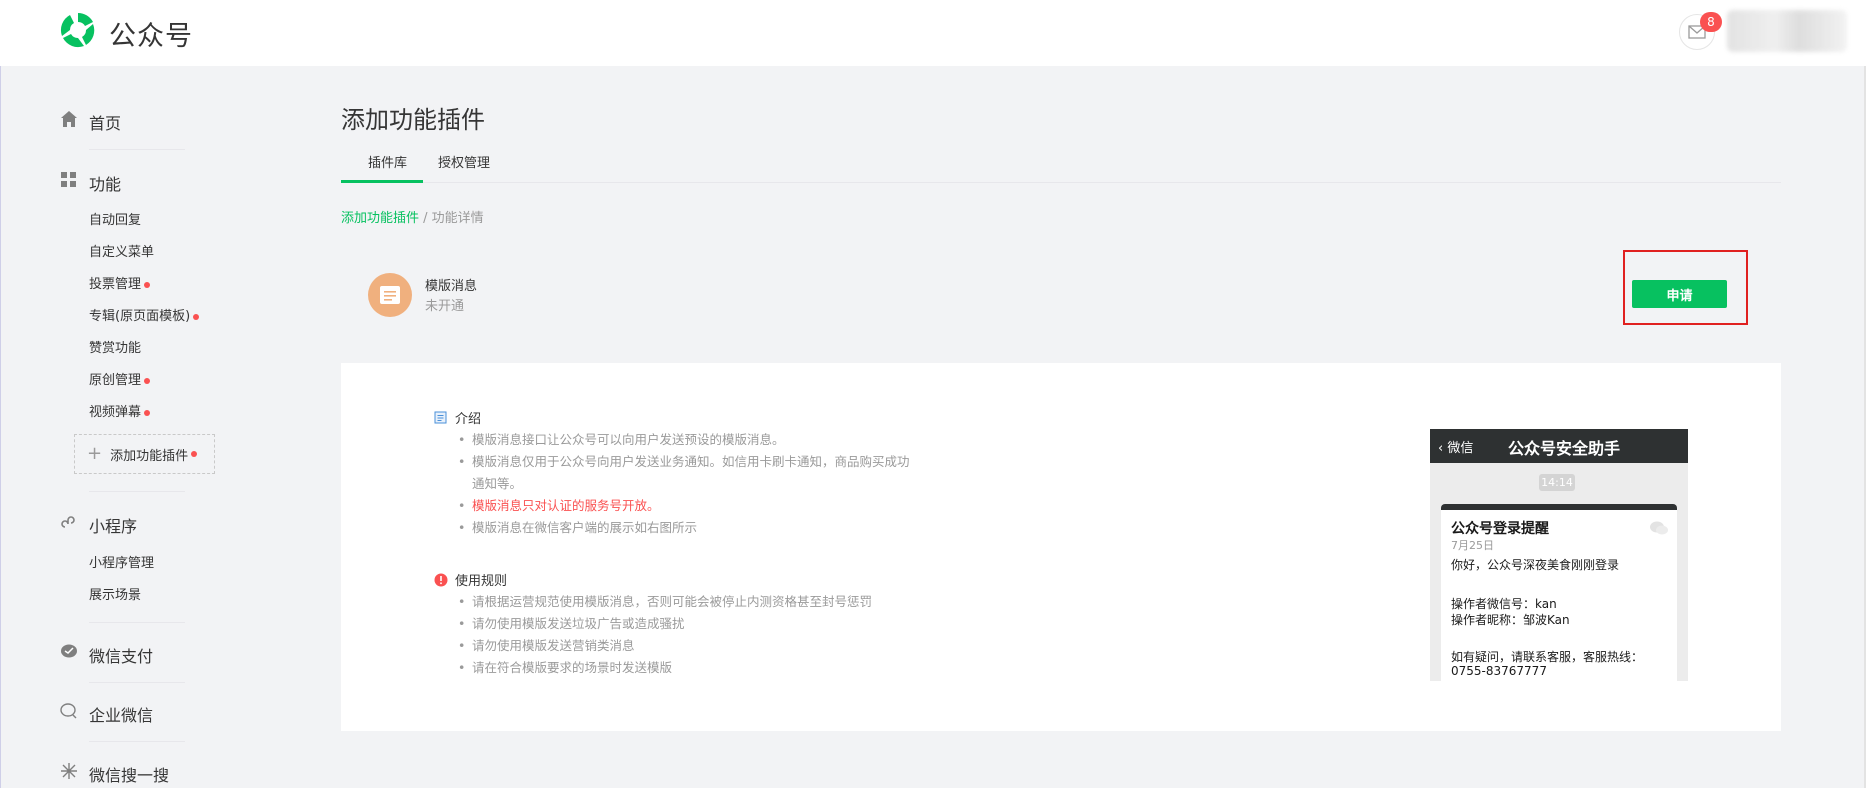 This screenshot has height=788, width=1866. I want to click on plus-icon: +, so click(95, 453).